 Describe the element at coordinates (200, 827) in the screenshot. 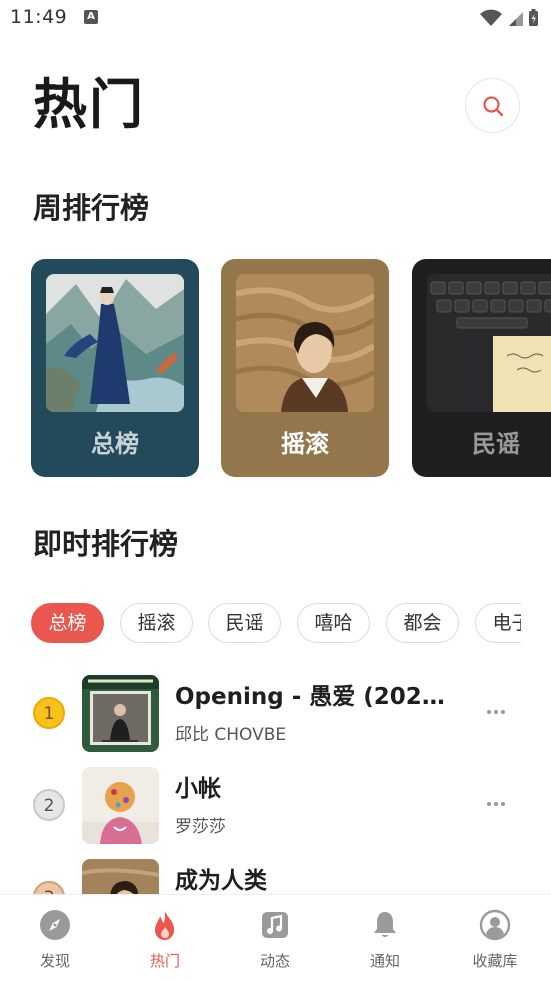

I see `song-artist: 罗莎莎` at that location.